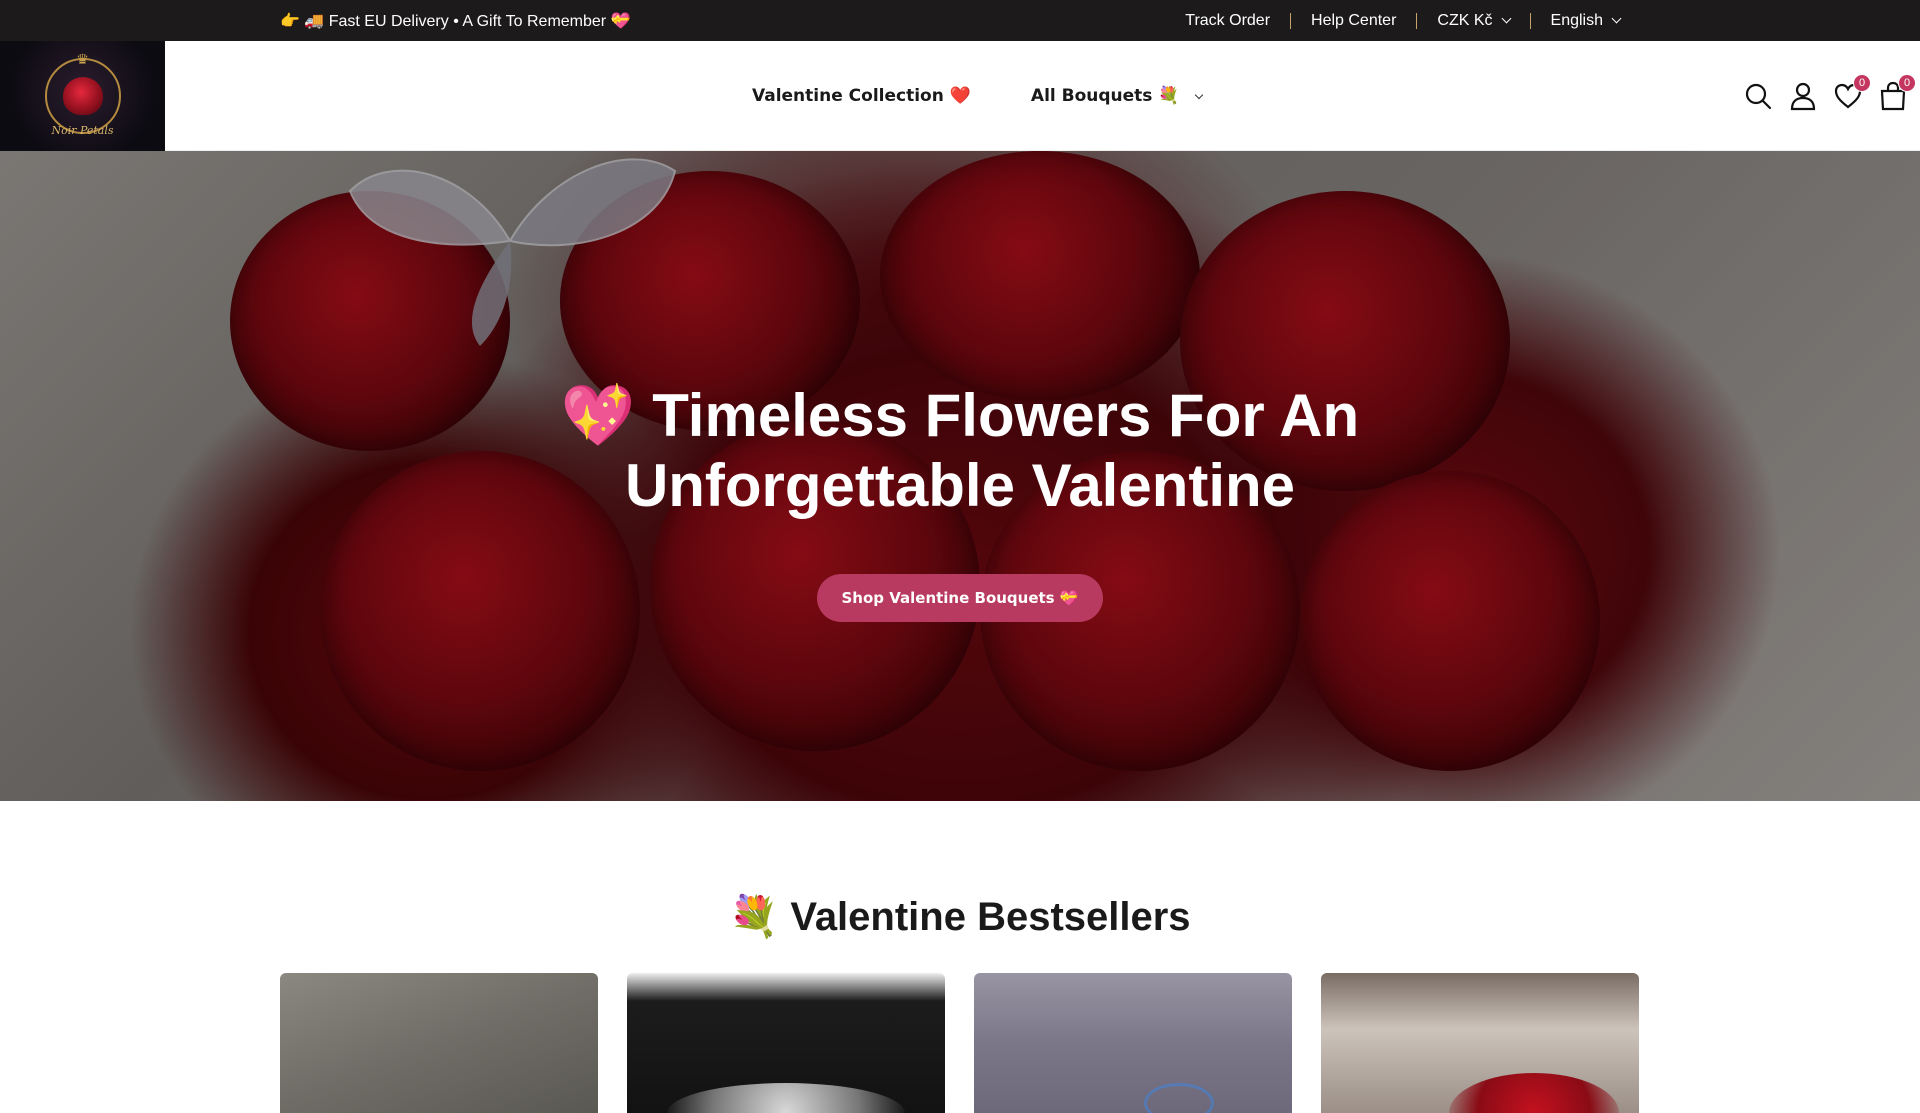  What do you see at coordinates (1897, 92) in the screenshot?
I see `cart-button: 0` at bounding box center [1897, 92].